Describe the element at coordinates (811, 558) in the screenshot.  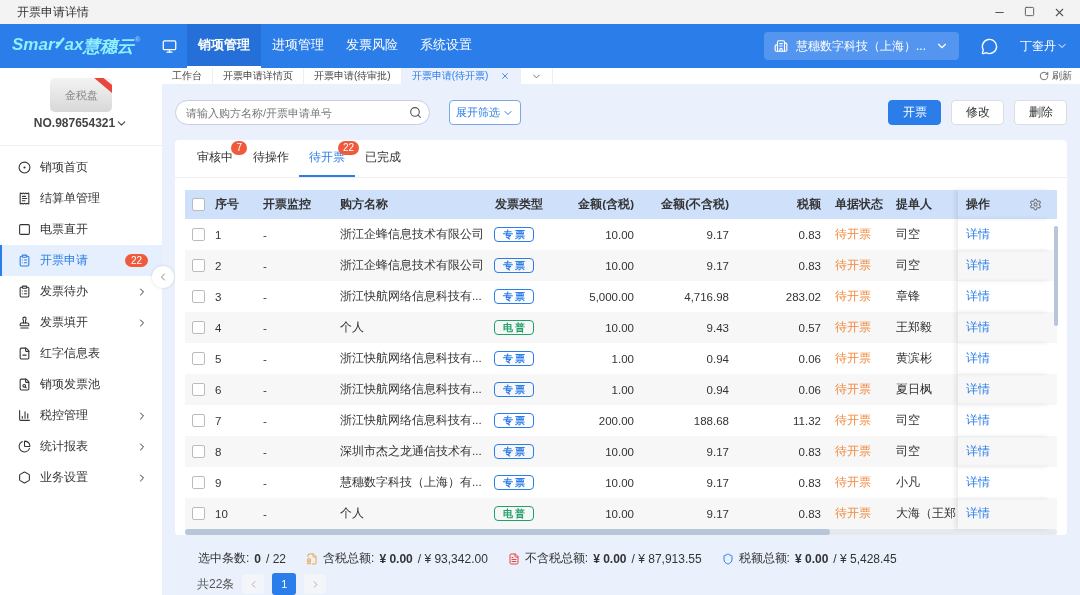
I see `summary-value: ¥ 0.00` at that location.